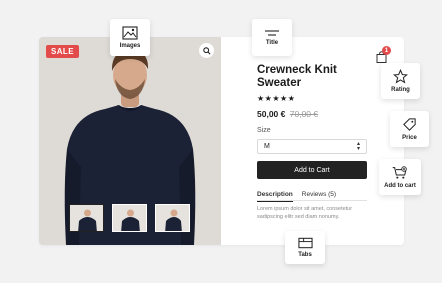 The height and width of the screenshot is (283, 442). Describe the element at coordinates (304, 114) in the screenshot. I see `old-price: 70,00 €` at that location.